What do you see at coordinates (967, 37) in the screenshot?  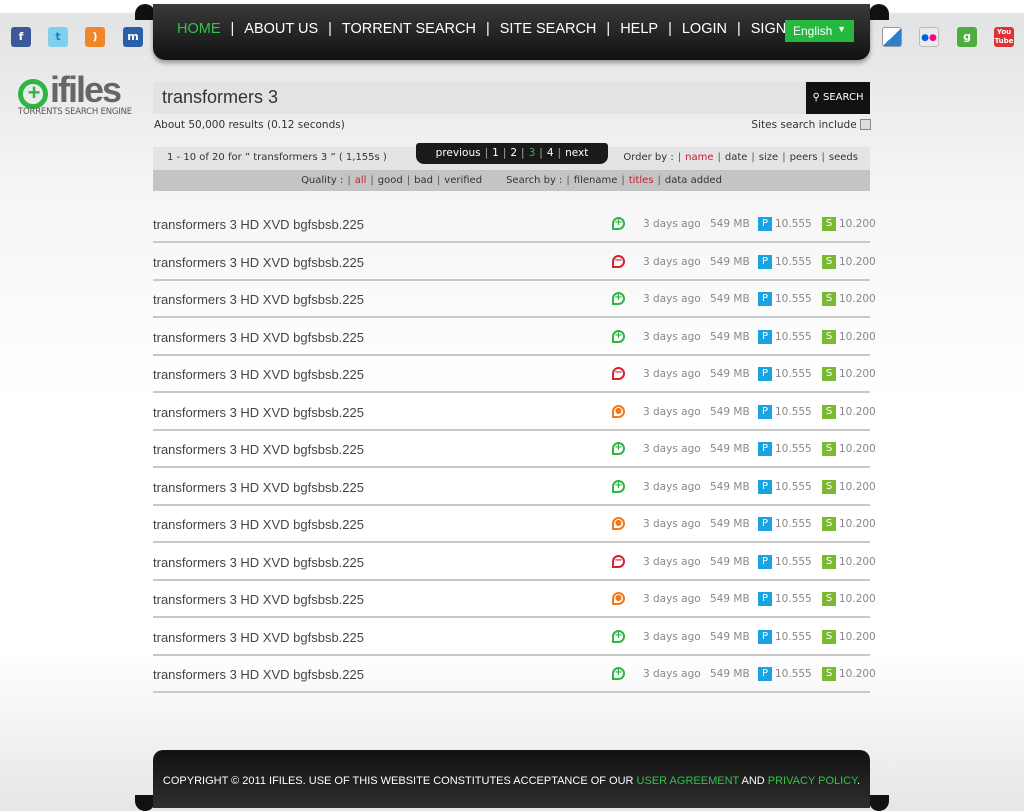 I see `google-icon: g` at bounding box center [967, 37].